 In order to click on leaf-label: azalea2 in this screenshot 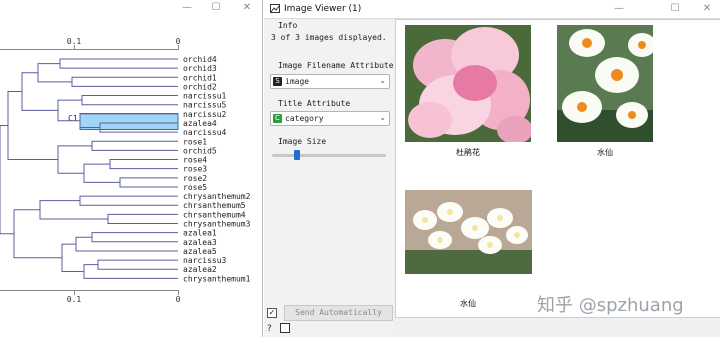, I will do `click(200, 269)`.